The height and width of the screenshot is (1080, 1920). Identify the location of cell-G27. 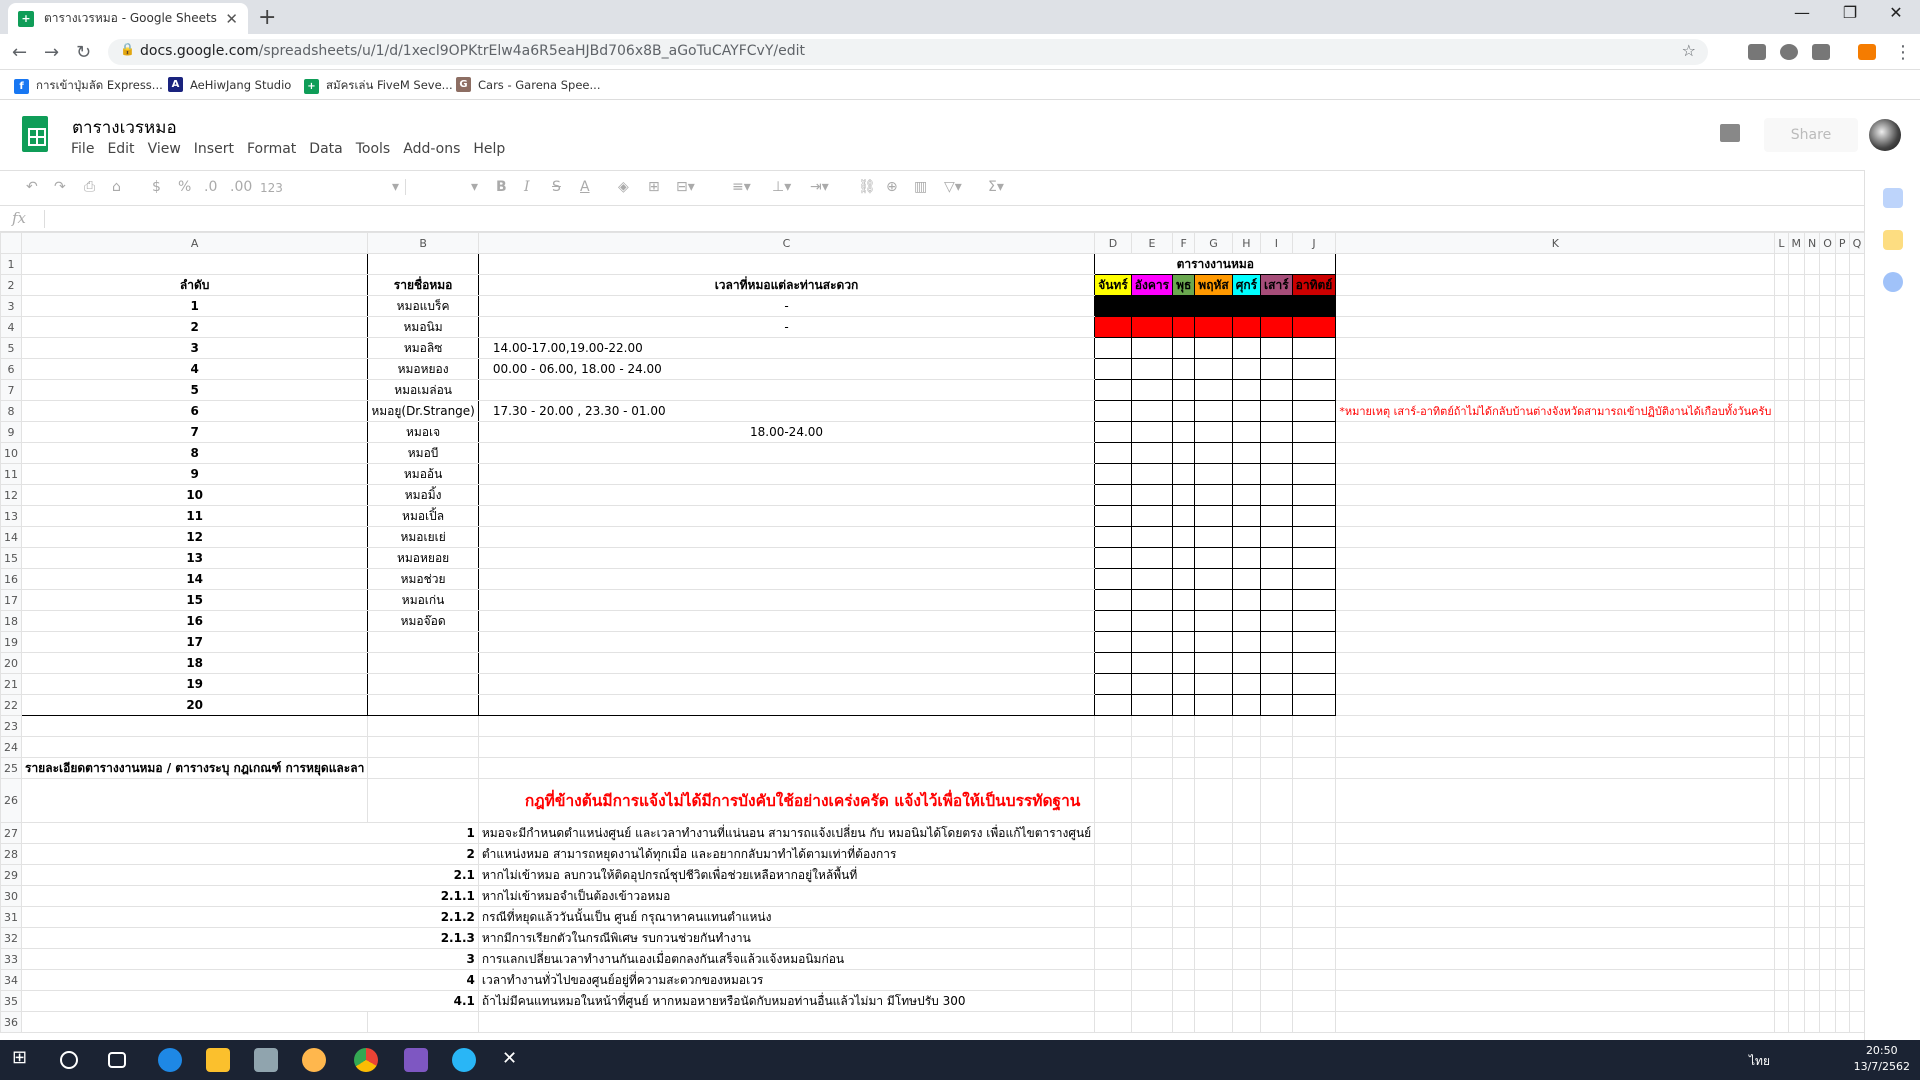
(1213, 833).